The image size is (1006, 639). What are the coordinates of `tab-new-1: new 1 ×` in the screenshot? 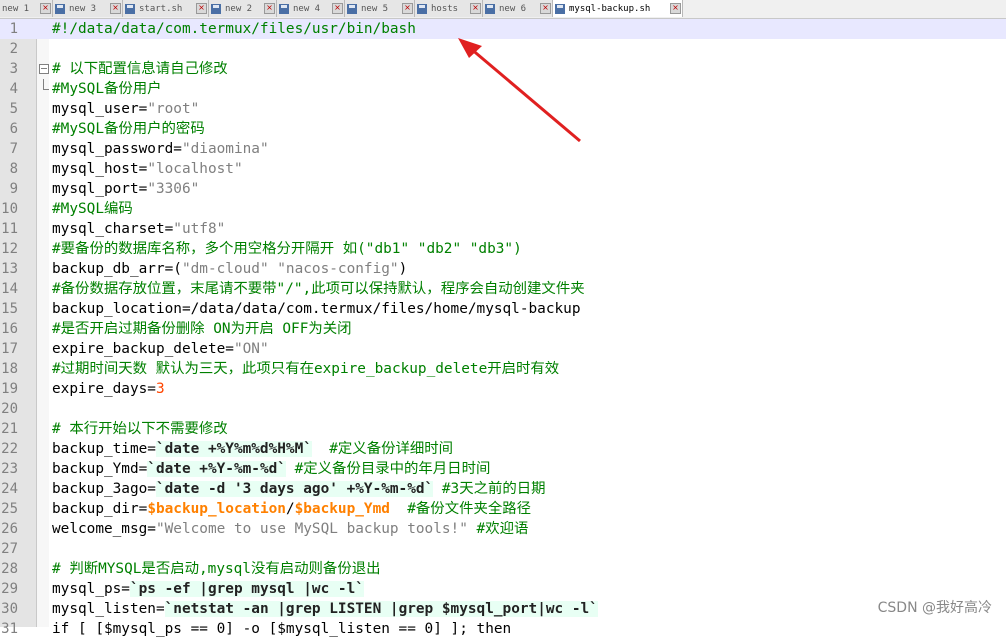 It's located at (26, 8).